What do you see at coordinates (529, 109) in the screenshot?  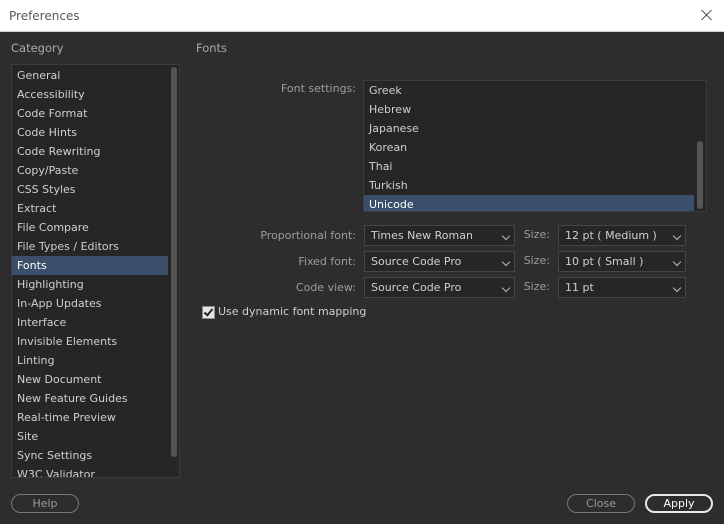 I see `font-settings-item: Hebrew` at bounding box center [529, 109].